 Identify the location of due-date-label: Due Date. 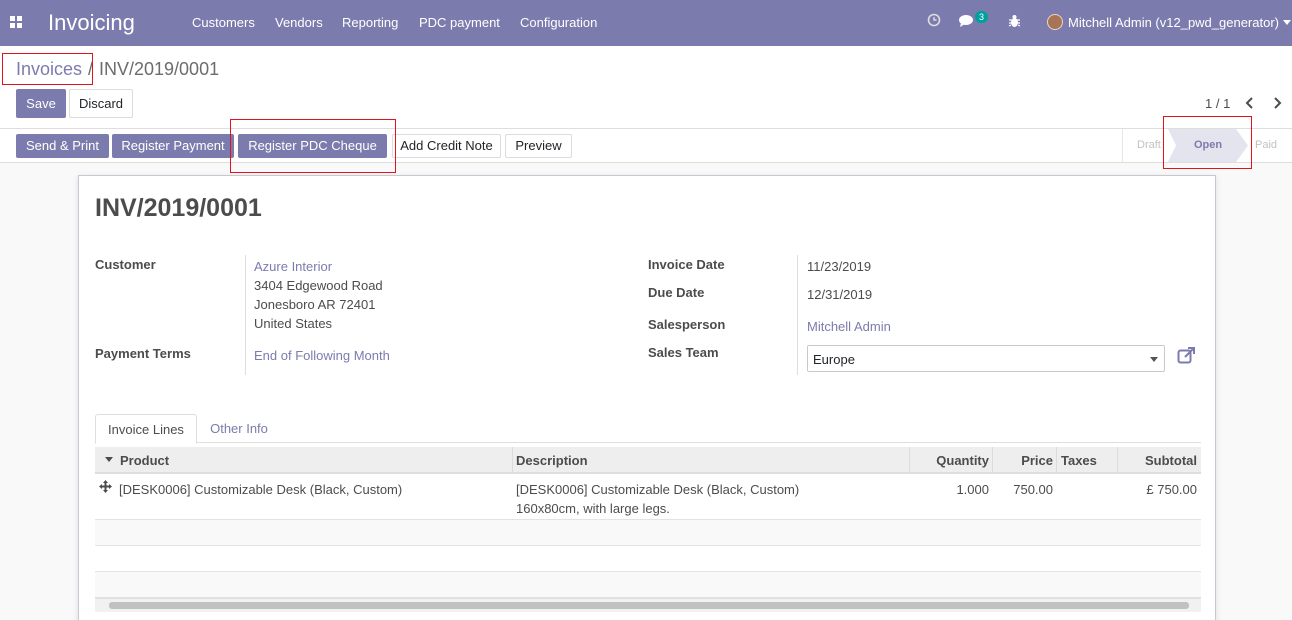
(676, 292).